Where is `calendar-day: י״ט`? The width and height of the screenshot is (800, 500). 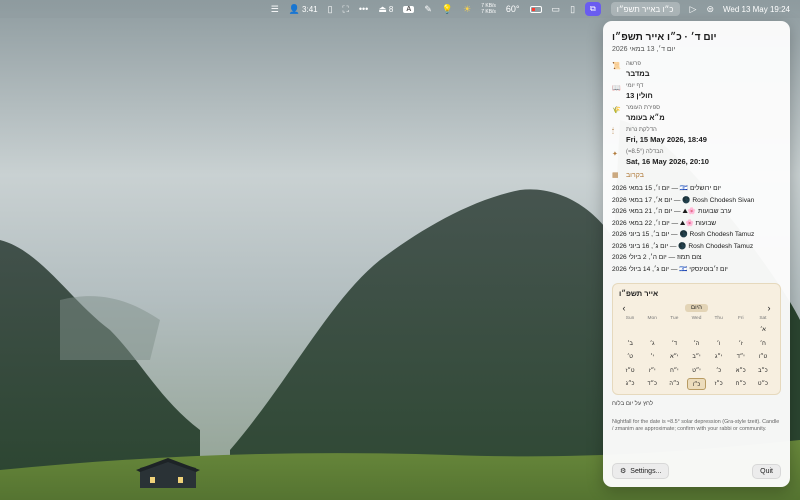 calendar-day: י״ט is located at coordinates (696, 371).